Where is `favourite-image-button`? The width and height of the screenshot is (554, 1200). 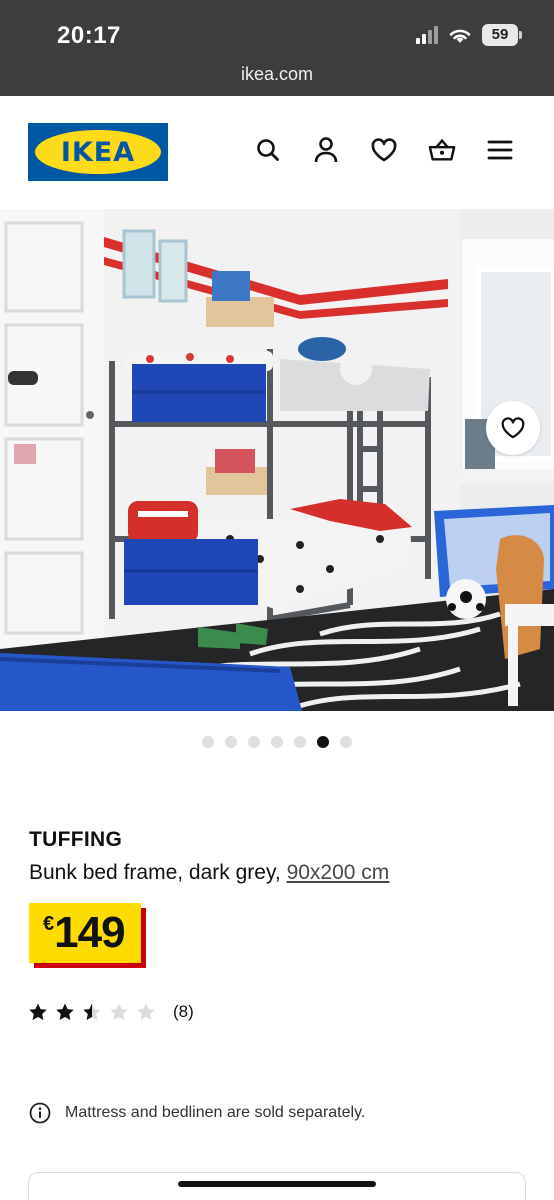 favourite-image-button is located at coordinates (513, 428).